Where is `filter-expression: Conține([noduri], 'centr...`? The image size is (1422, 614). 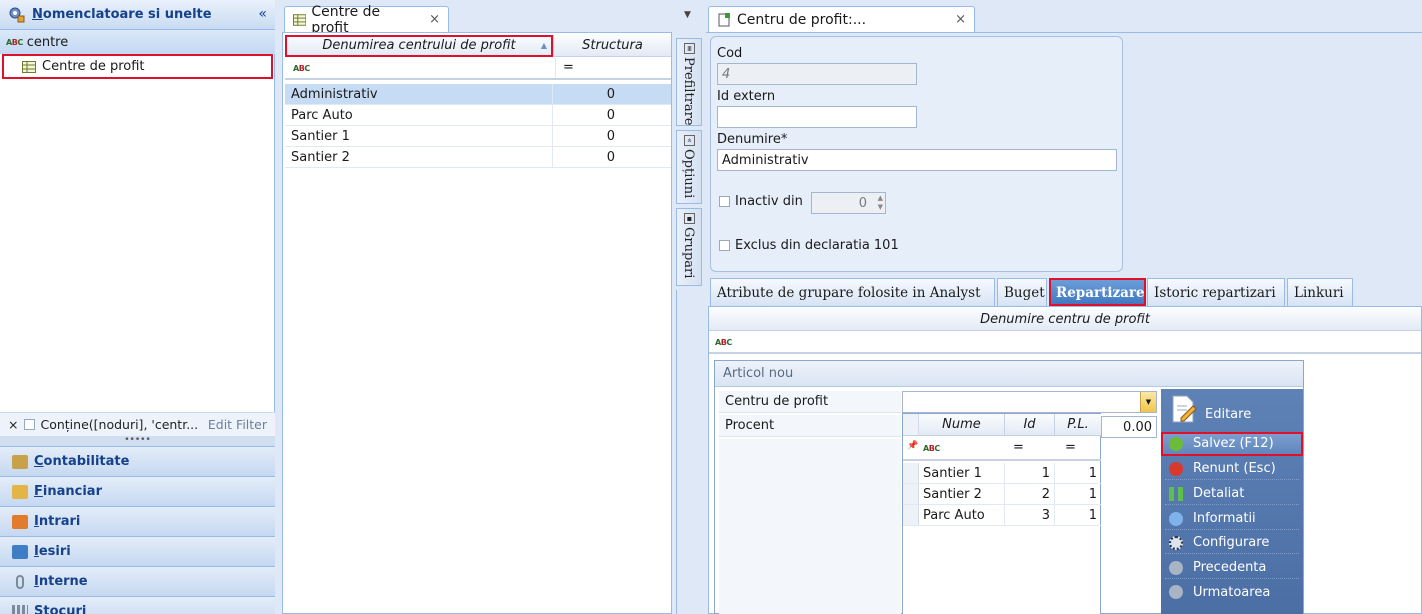
filter-expression: Conține([noduri], 'centr... is located at coordinates (119, 424).